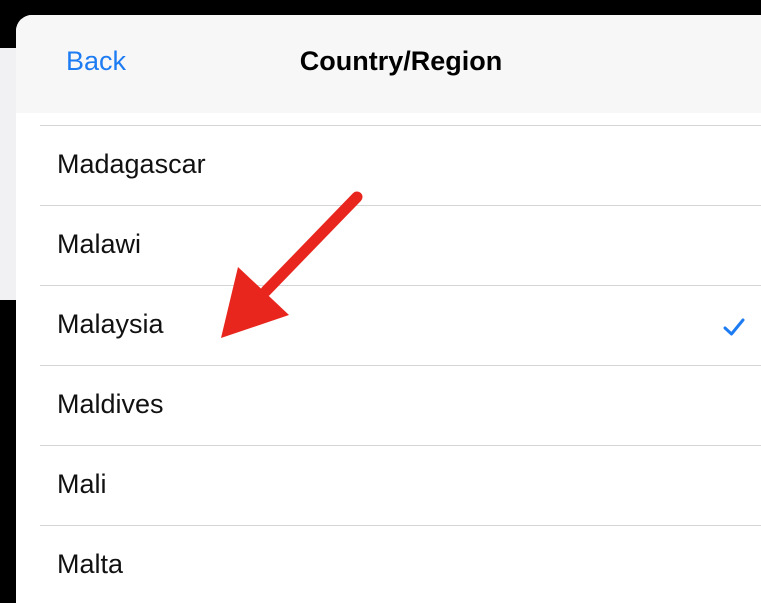 The height and width of the screenshot is (603, 761). What do you see at coordinates (388, 486) in the screenshot?
I see `country-row-mali: Mali` at bounding box center [388, 486].